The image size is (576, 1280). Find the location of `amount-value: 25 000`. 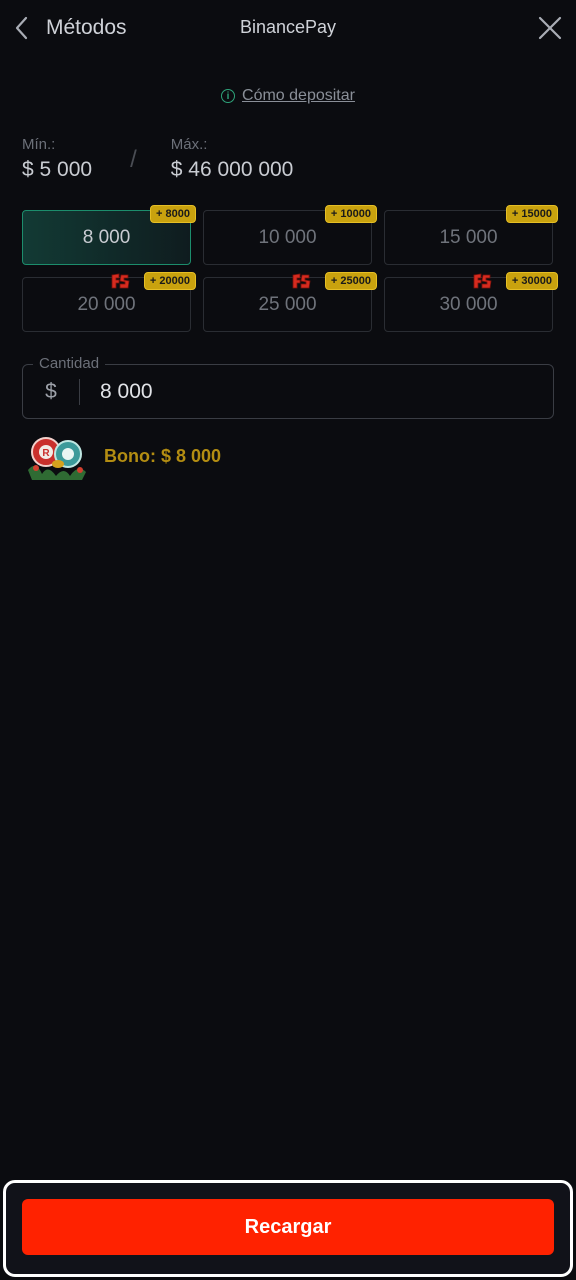

amount-value: 25 000 is located at coordinates (287, 304).